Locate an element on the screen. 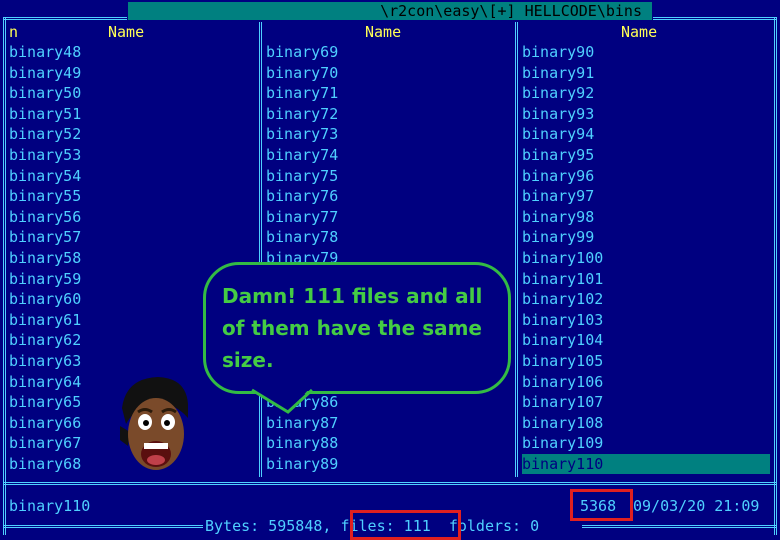 The image size is (780, 540). file-item: binary49 is located at coordinates (133, 73).